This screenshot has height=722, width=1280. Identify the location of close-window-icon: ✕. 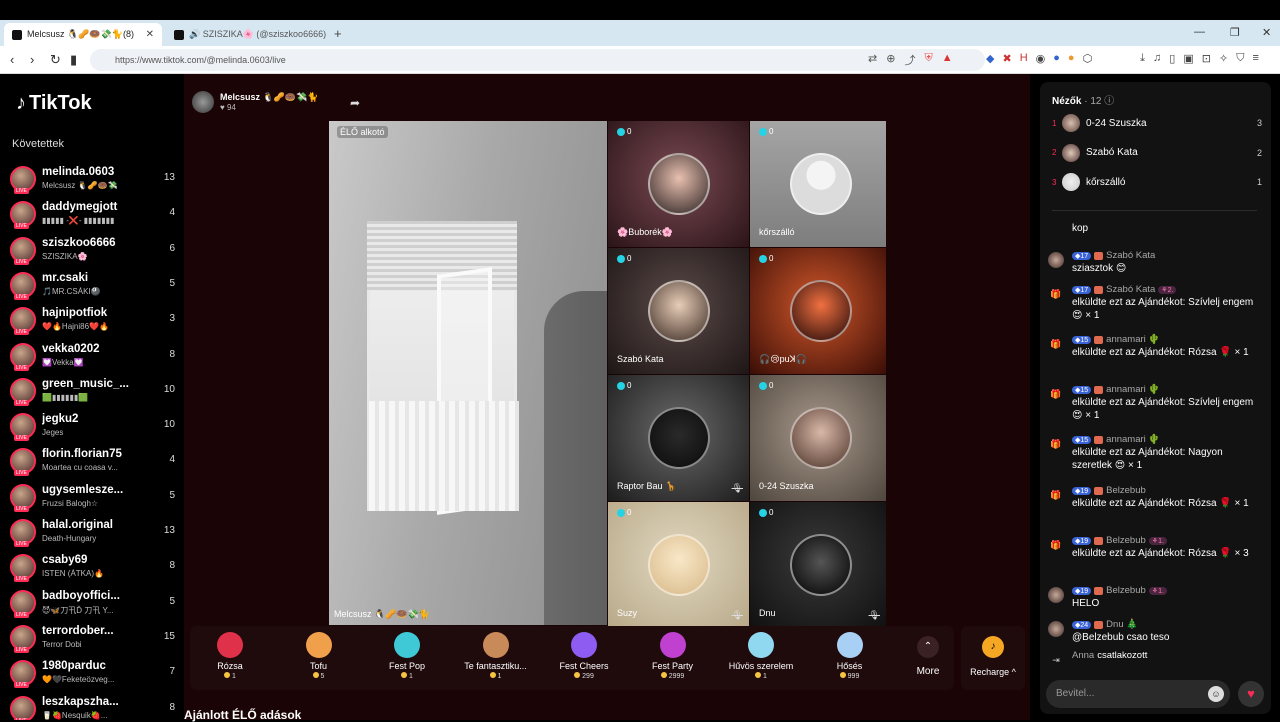
(1266, 32).